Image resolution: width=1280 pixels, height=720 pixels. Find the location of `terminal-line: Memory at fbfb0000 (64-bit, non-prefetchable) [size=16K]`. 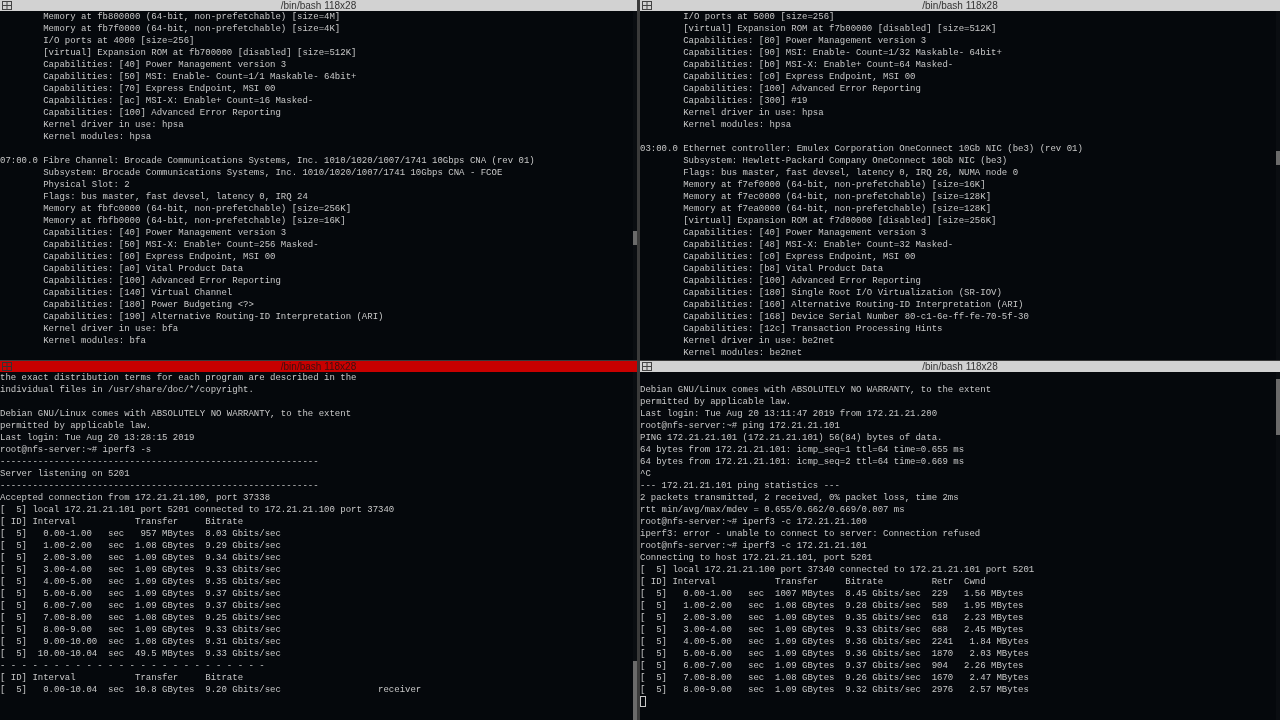

terminal-line: Memory at fbfb0000 (64-bit, non-prefetchable) [size=16K] is located at coordinates (194, 221).